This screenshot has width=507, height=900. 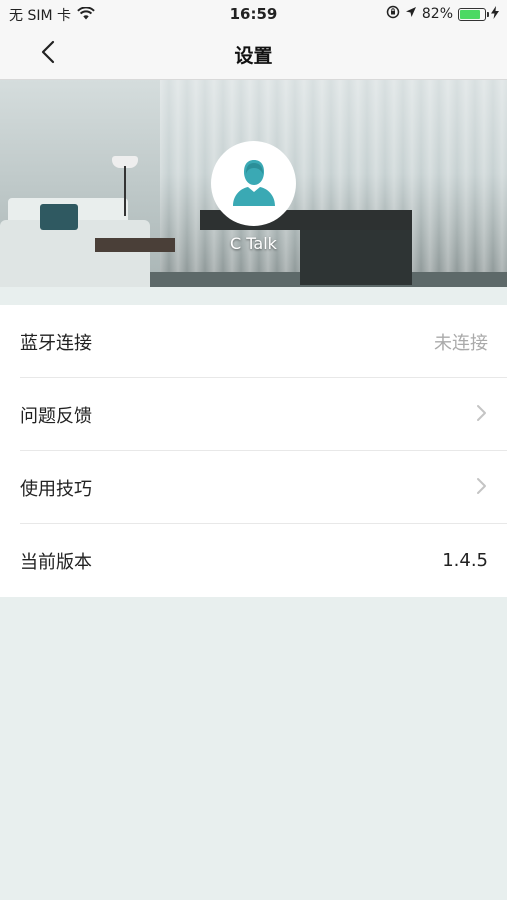 What do you see at coordinates (437, 14) in the screenshot?
I see `battery-percent: 82%` at bounding box center [437, 14].